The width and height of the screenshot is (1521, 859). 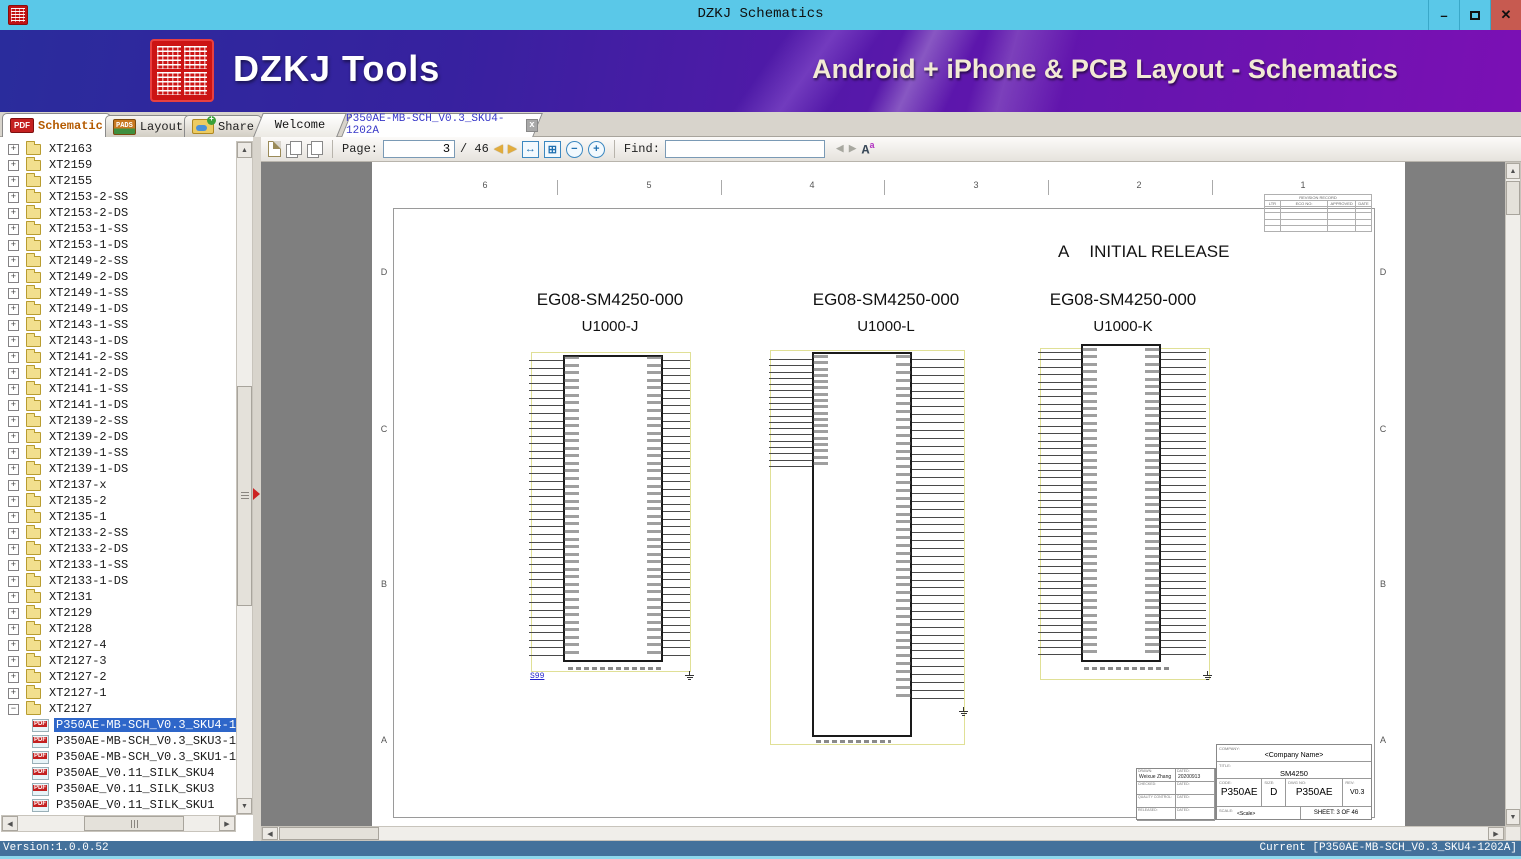 I want to click on tree-folder-item: + XT2135-1, so click(x=118, y=516).